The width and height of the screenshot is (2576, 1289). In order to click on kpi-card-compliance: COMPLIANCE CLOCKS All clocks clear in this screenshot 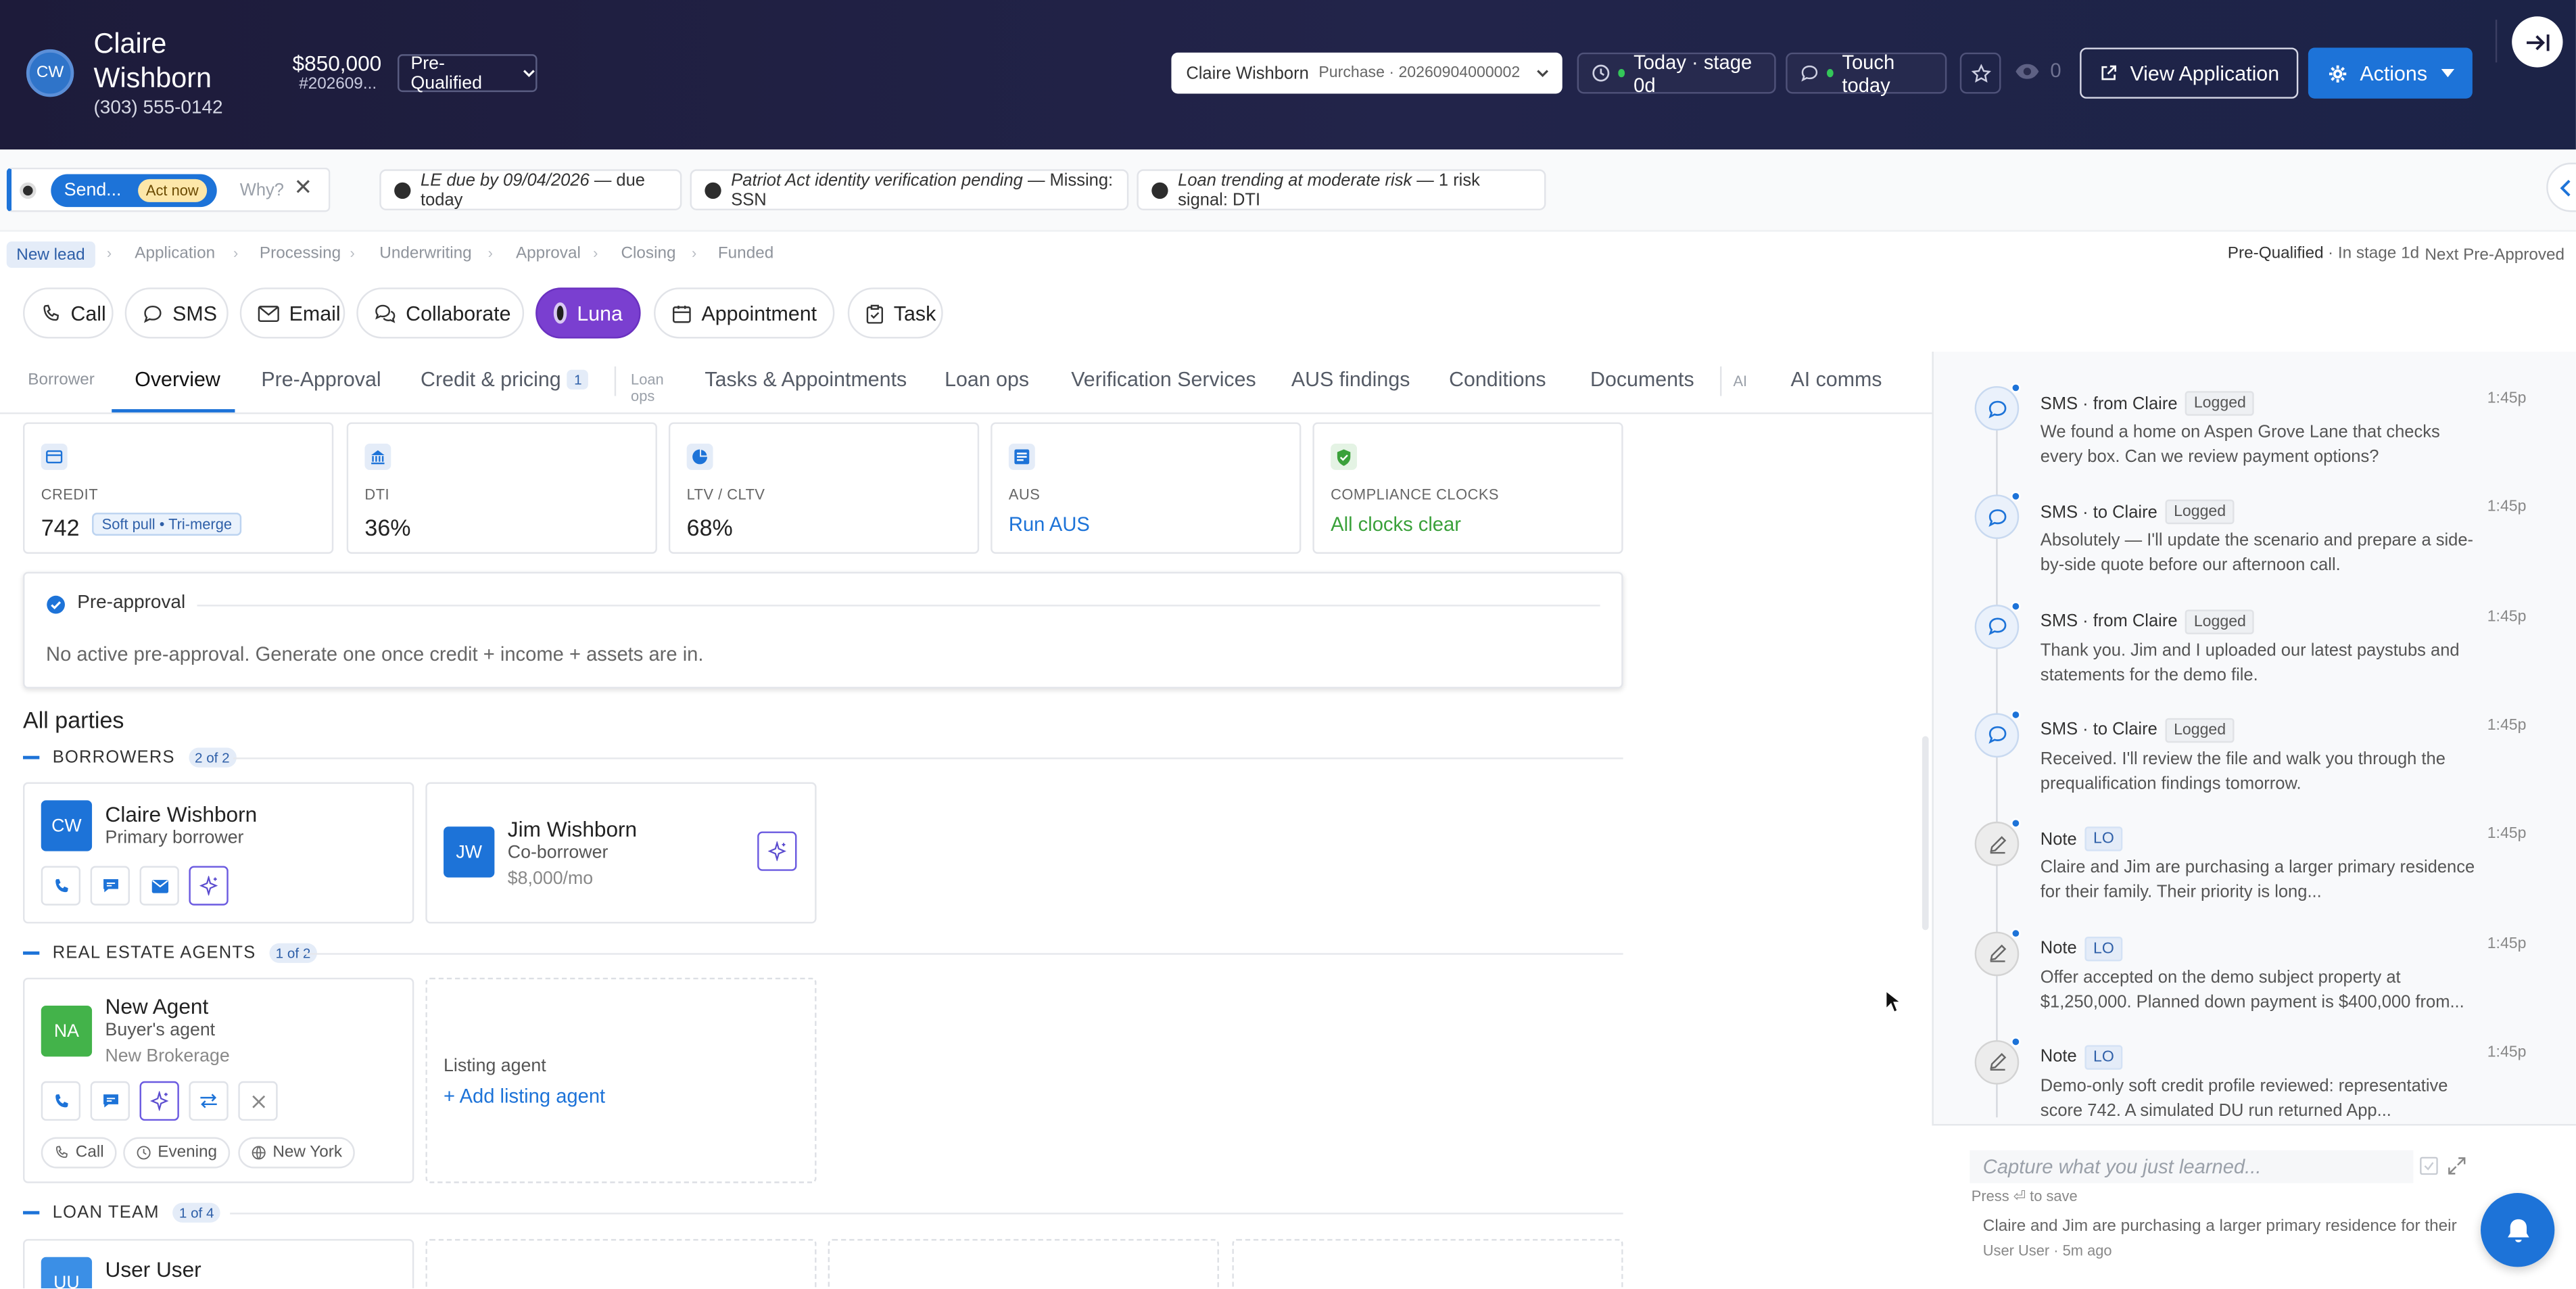, I will do `click(1467, 488)`.